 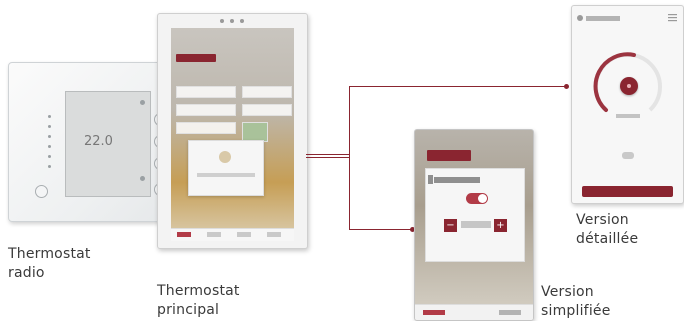 What do you see at coordinates (196, 58) in the screenshot?
I see `main-header-tab` at bounding box center [196, 58].